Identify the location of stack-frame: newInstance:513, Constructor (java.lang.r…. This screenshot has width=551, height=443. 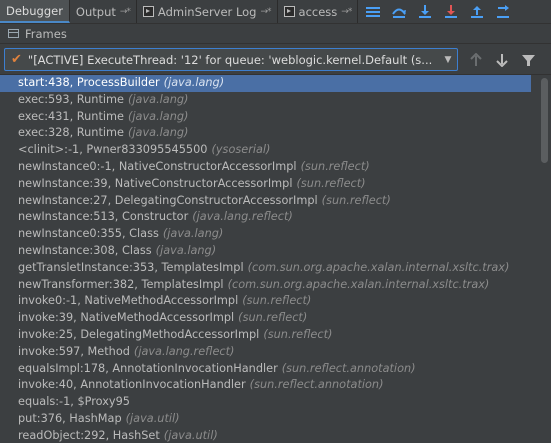
(265, 217).